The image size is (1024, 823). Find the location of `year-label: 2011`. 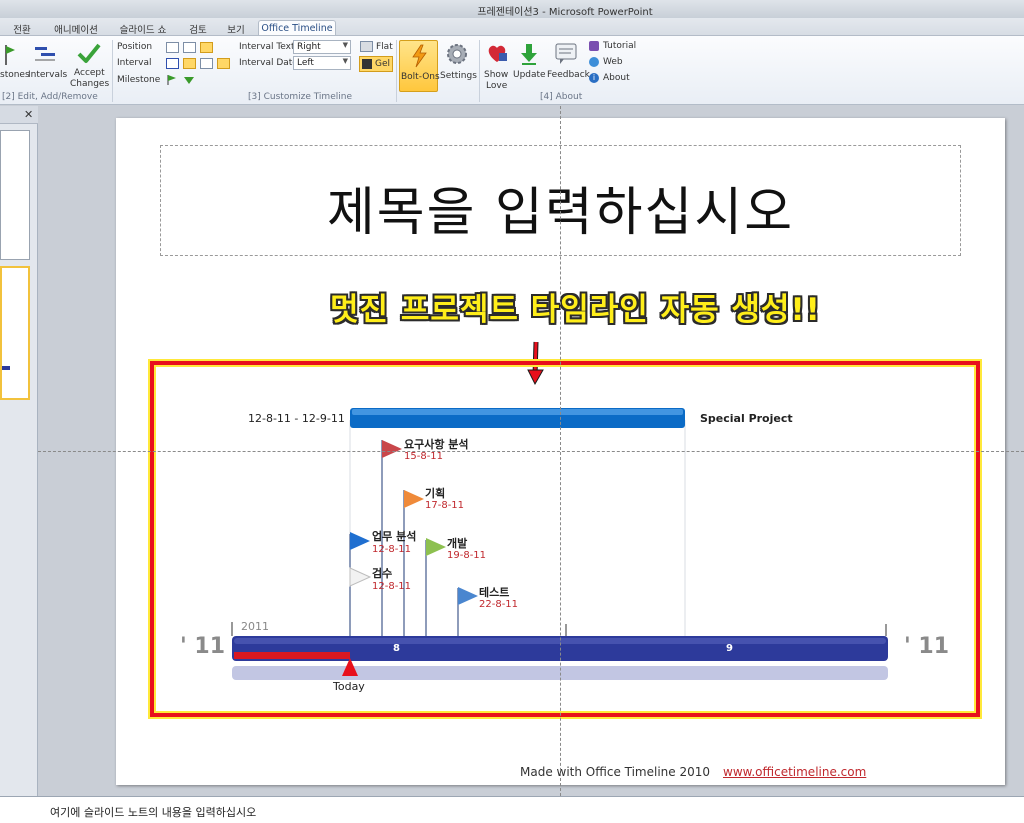

year-label: 2011 is located at coordinates (255, 626).